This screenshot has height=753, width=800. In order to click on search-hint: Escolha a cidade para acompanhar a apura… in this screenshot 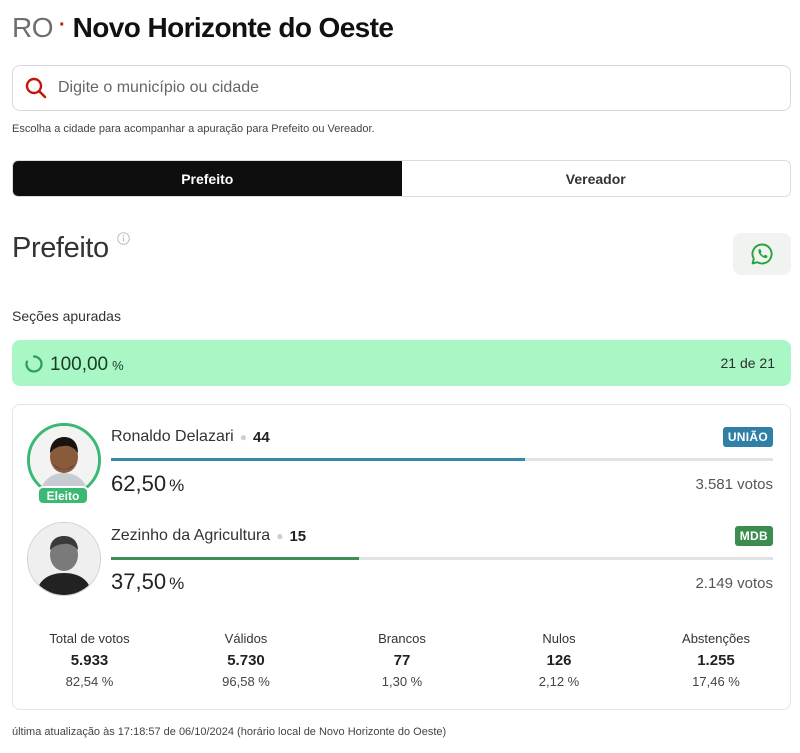, I will do `click(193, 129)`.